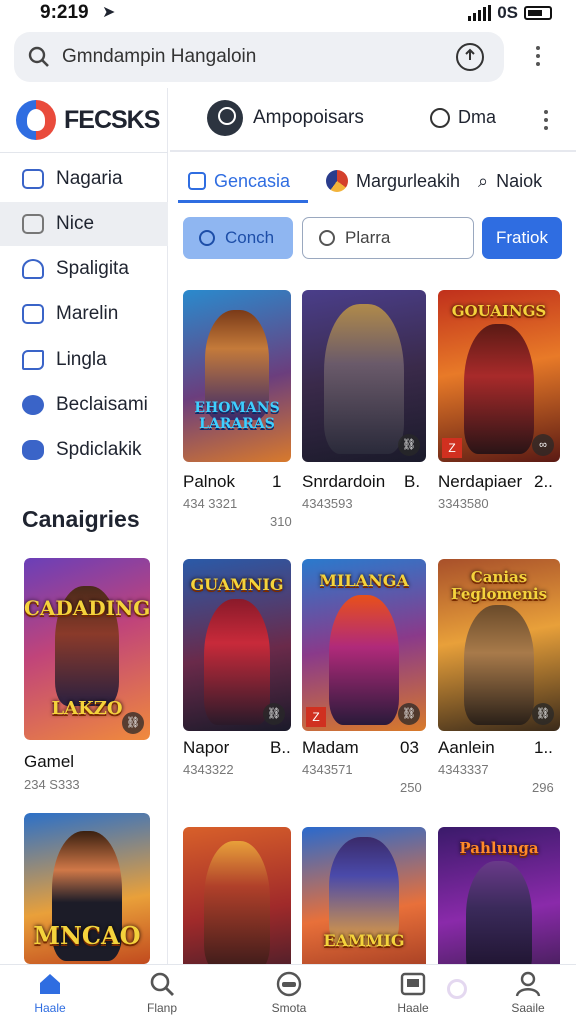 This screenshot has width=576, height=1024. I want to click on poster-title: GUAMNIG, so click(237, 584).